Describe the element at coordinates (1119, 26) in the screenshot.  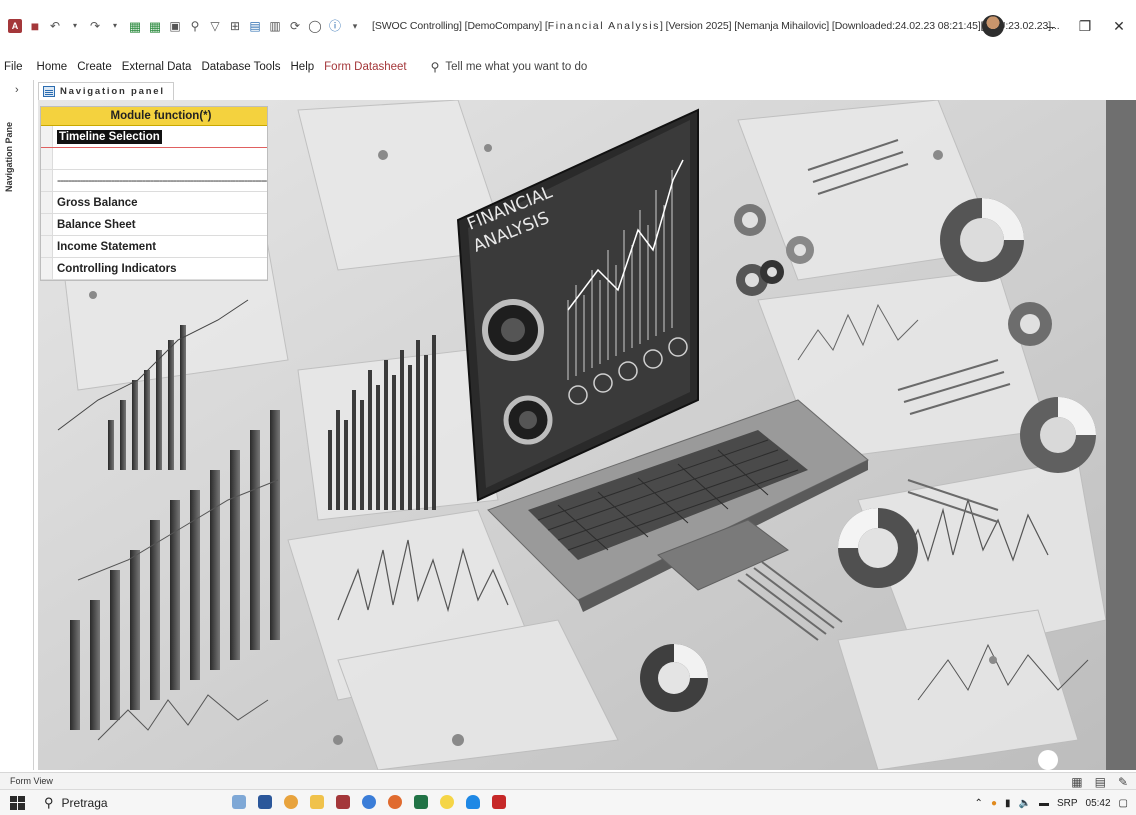
I see `close-button: ✕` at that location.